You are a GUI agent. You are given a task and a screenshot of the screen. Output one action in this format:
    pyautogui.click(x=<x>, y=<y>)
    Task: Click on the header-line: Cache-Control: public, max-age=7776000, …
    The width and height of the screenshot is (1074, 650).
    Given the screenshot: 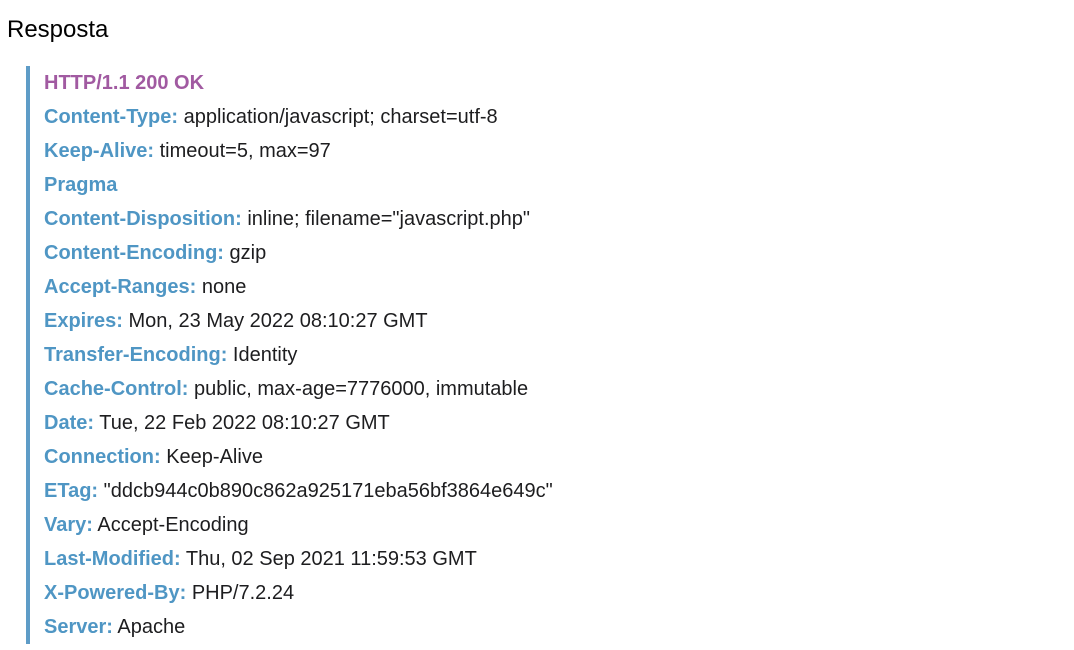 What is the action you would take?
    pyautogui.click(x=535, y=389)
    